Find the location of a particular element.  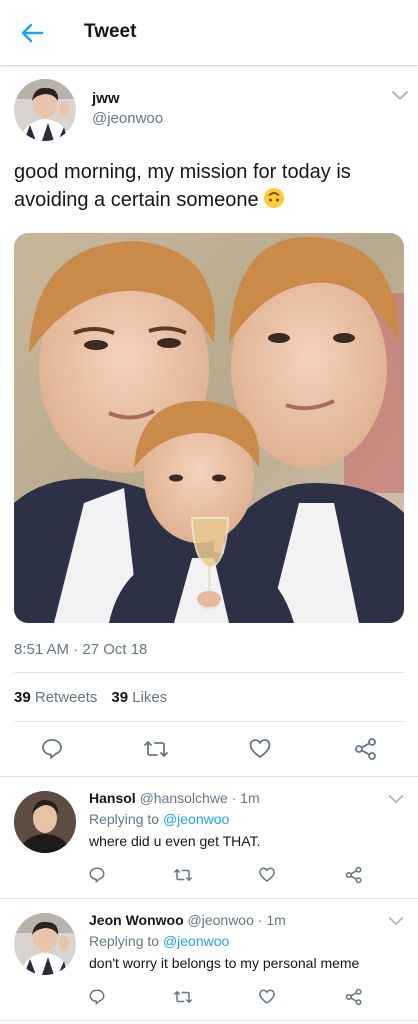

likes-label: Likes is located at coordinates (150, 697).